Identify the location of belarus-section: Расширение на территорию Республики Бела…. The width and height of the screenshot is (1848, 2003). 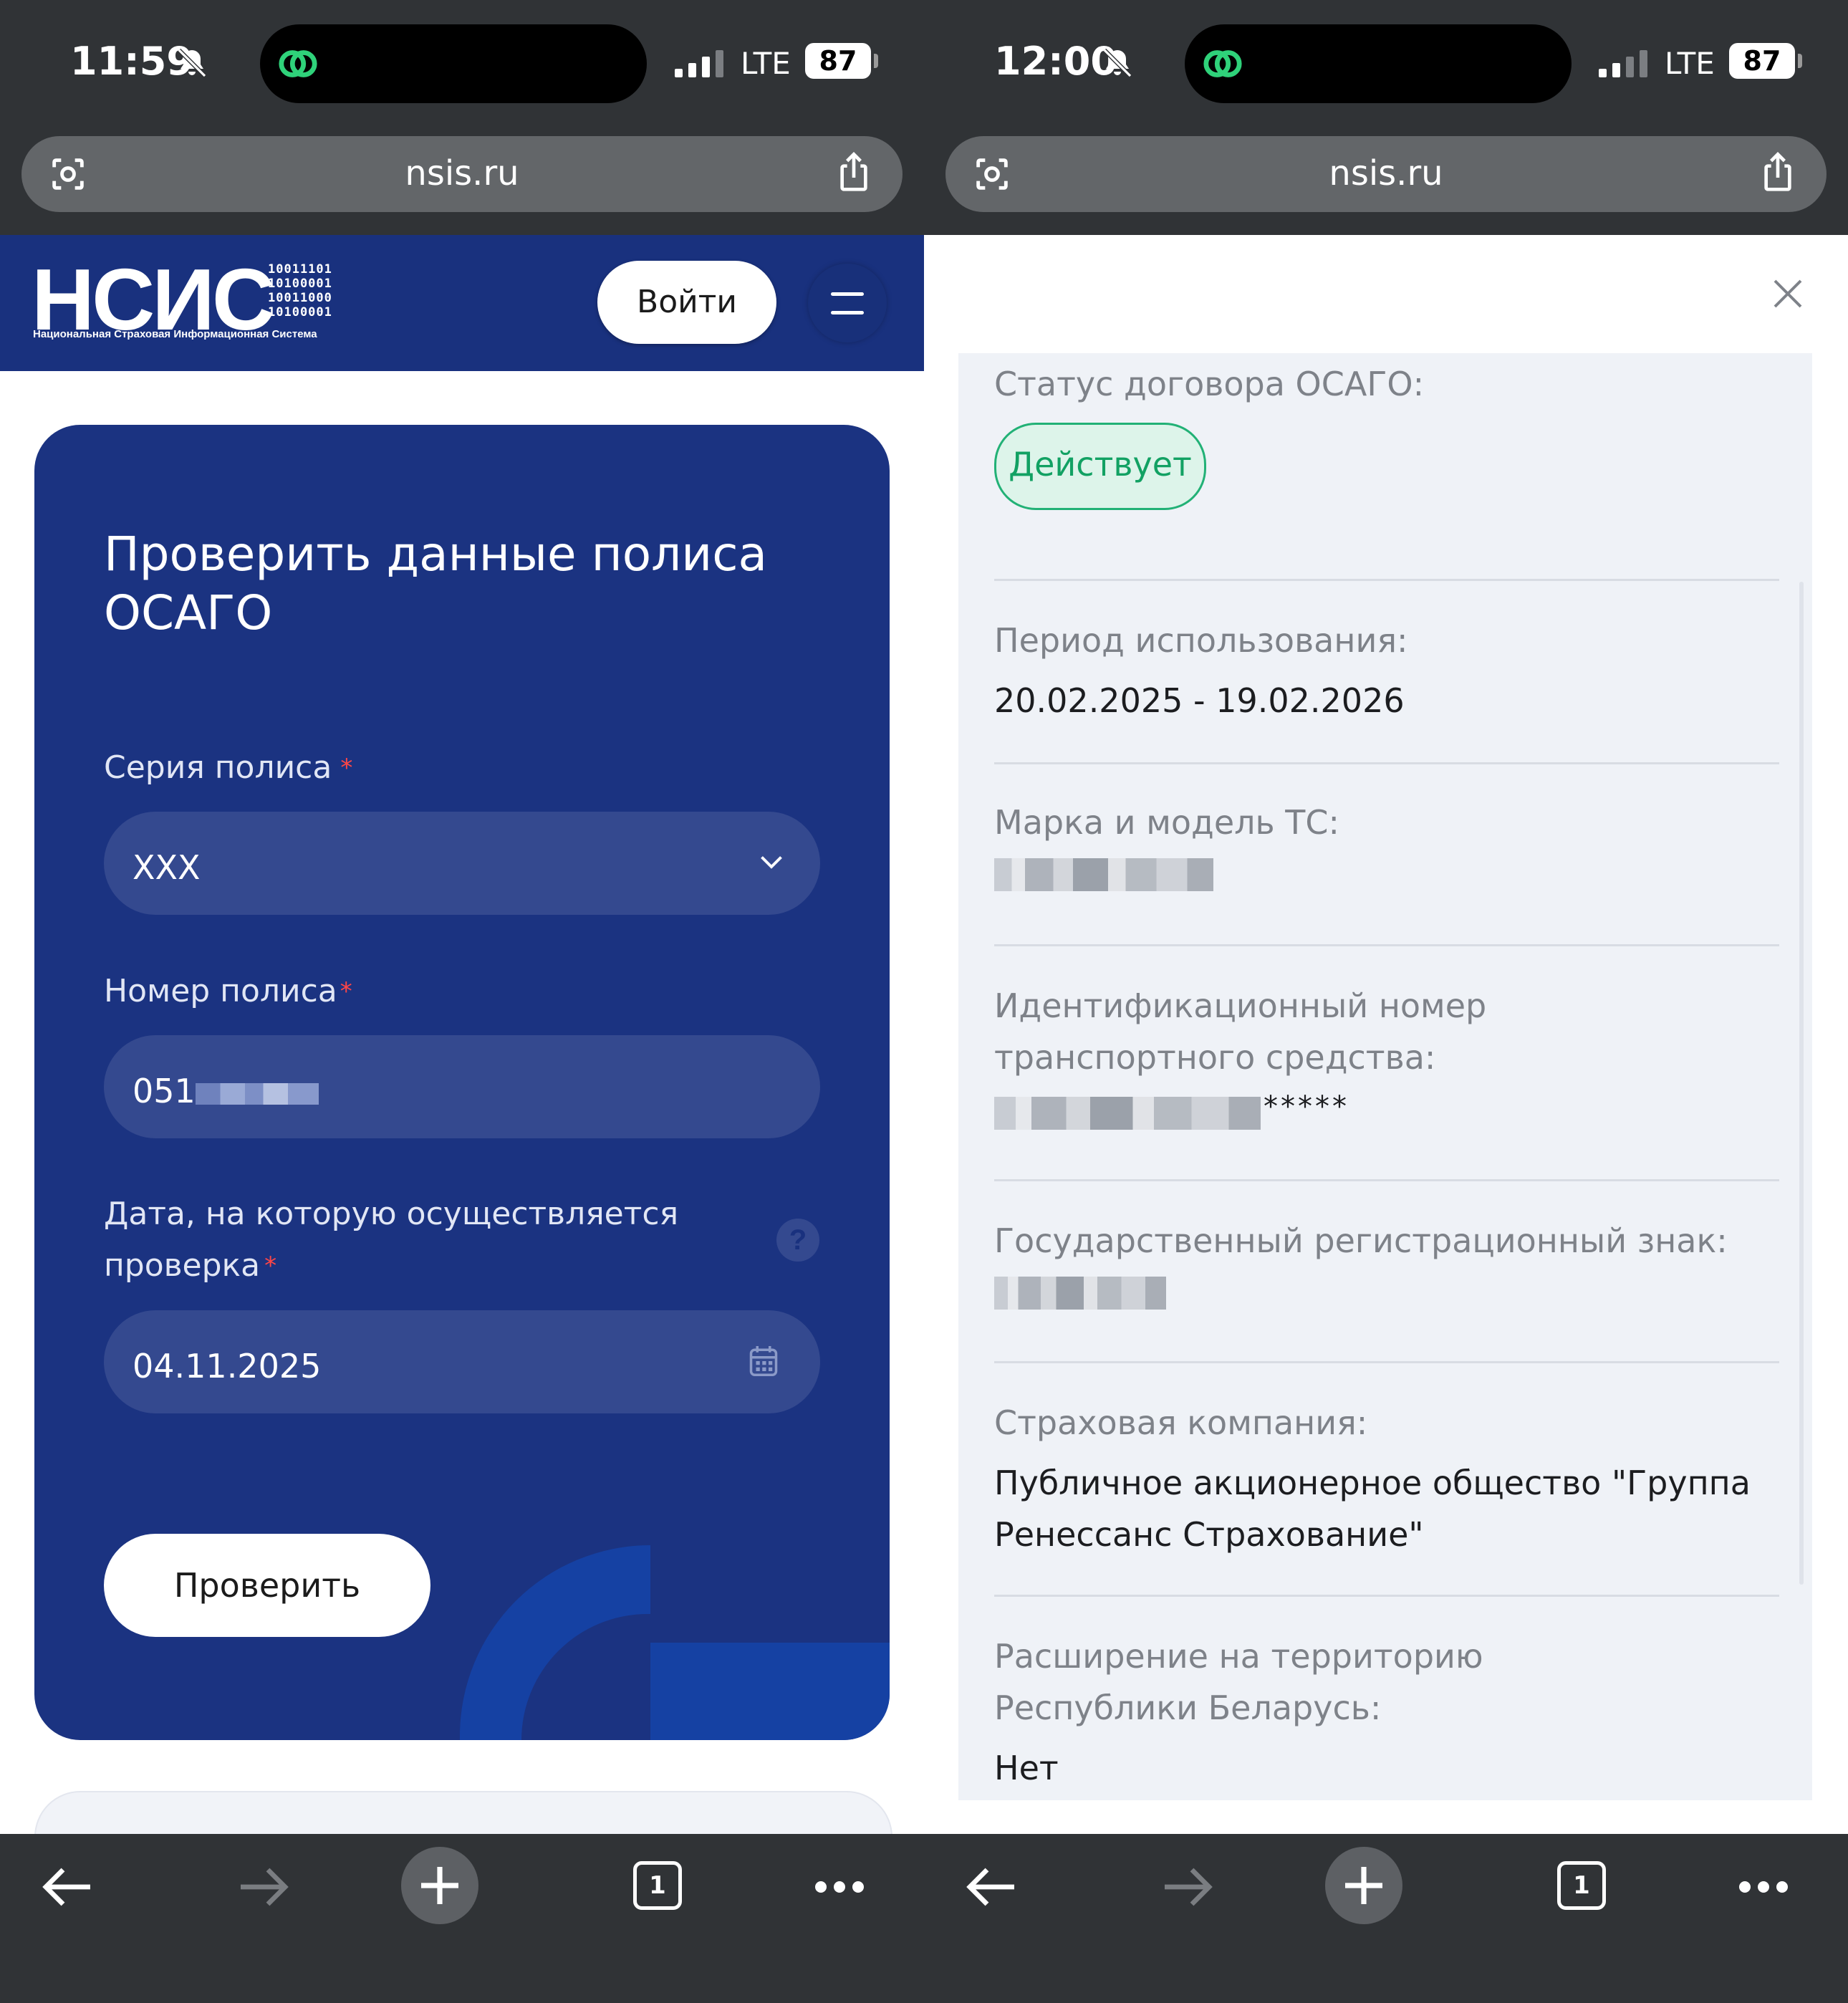
(1252, 1712).